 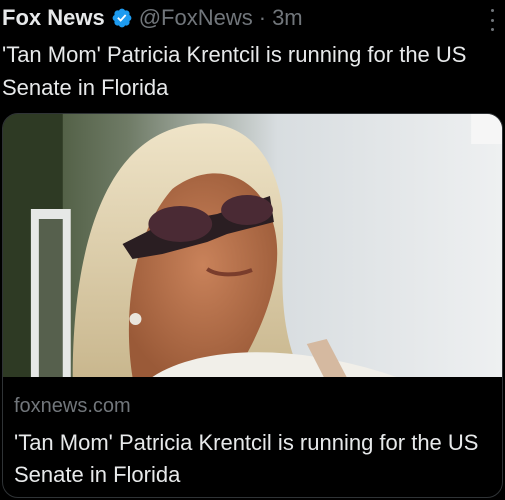 I want to click on tweet-header: Fox News @FoxNews · 3m, so click(x=152, y=18).